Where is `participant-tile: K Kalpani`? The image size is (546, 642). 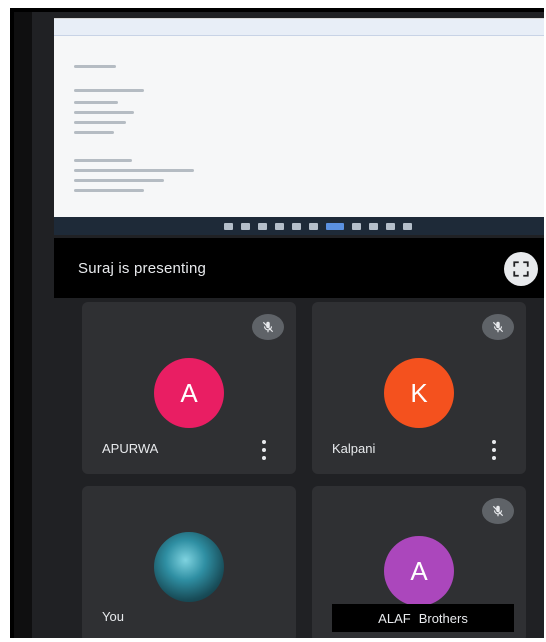
participant-tile: K Kalpani is located at coordinates (419, 388).